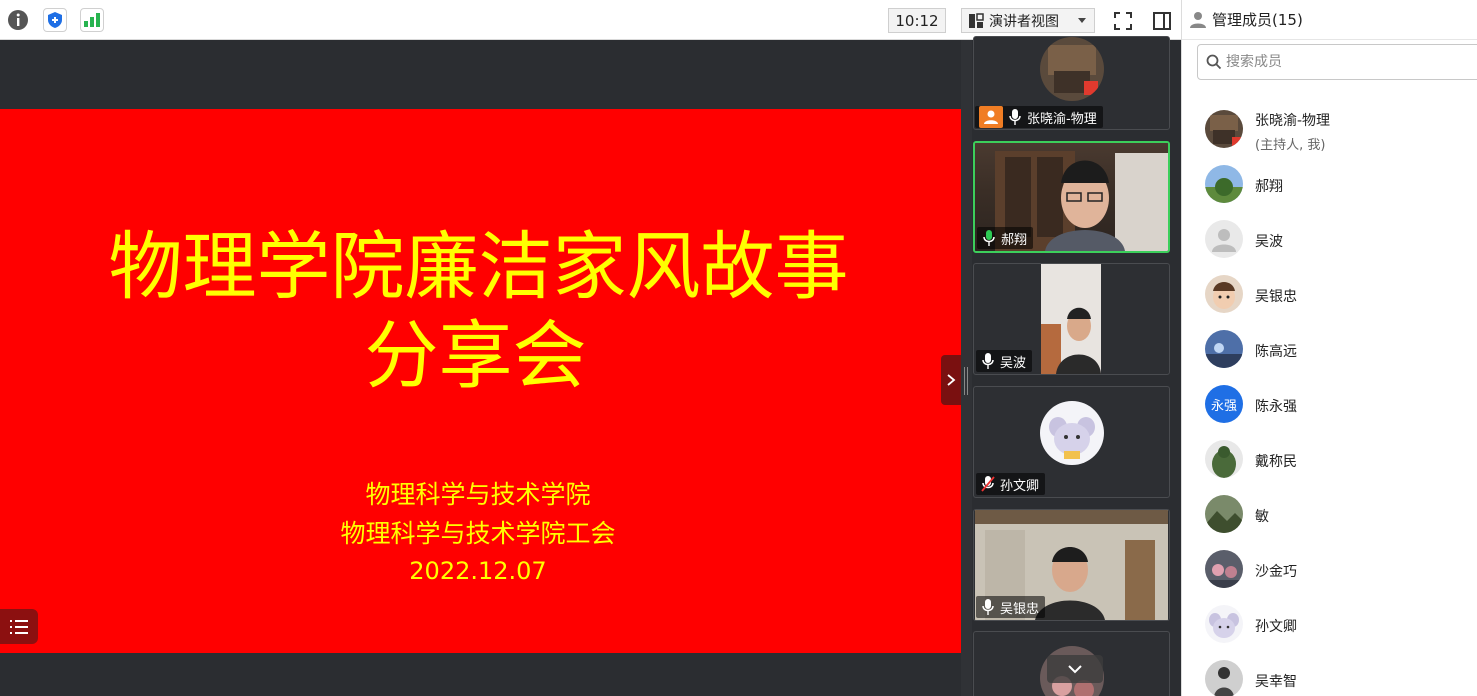 The width and height of the screenshot is (1477, 696). Describe the element at coordinates (478, 571) in the screenshot. I see `slide-date: 2022.12.07` at that location.